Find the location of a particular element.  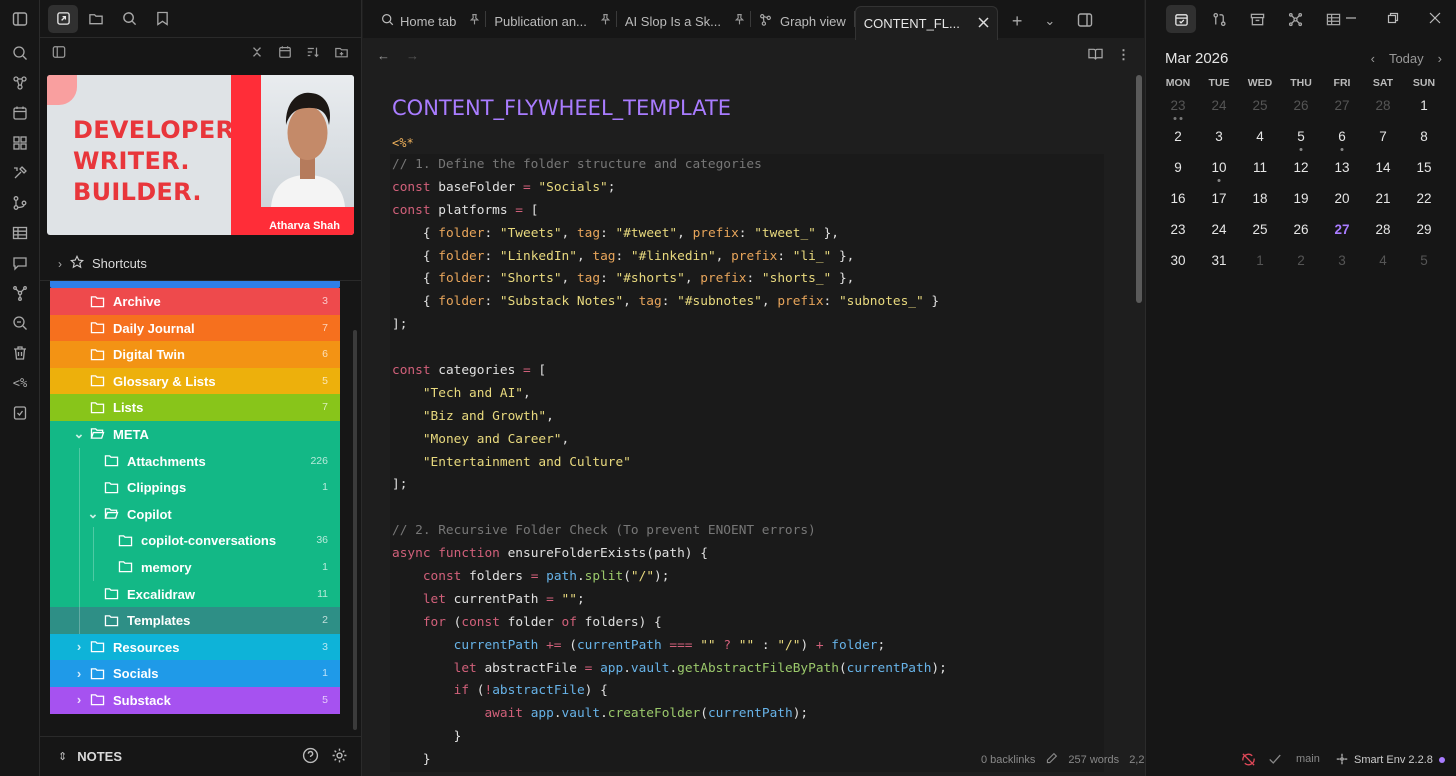

new-folder-icon is located at coordinates (341, 53).